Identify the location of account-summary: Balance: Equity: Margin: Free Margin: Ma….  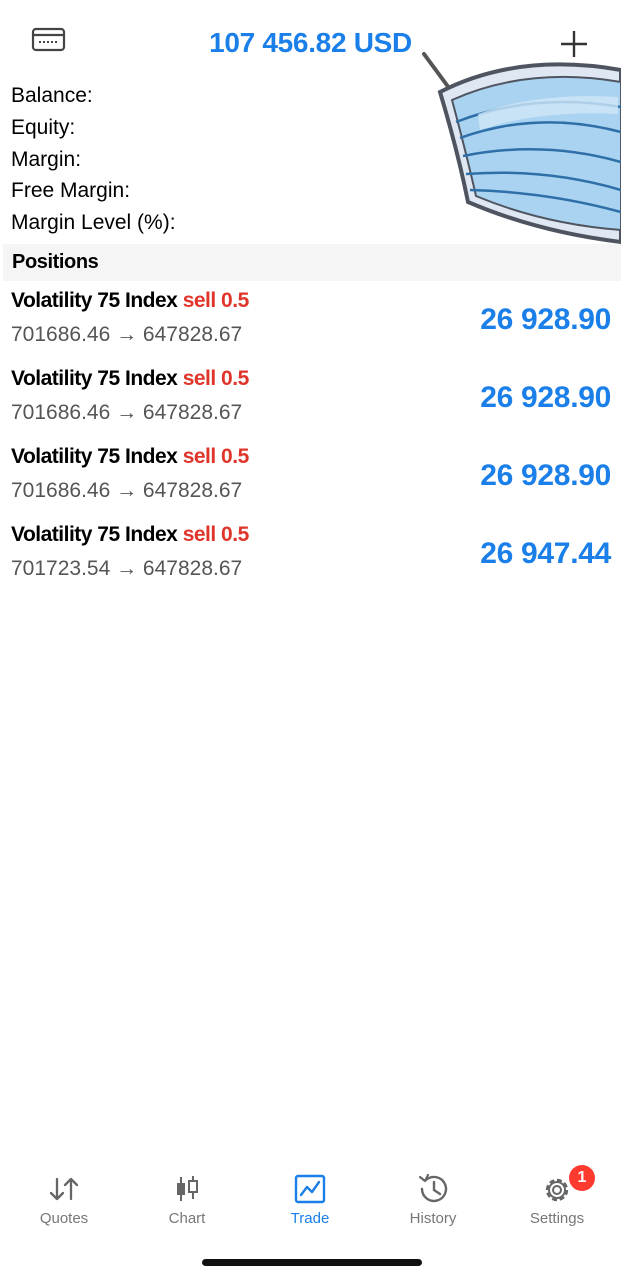
(93, 159).